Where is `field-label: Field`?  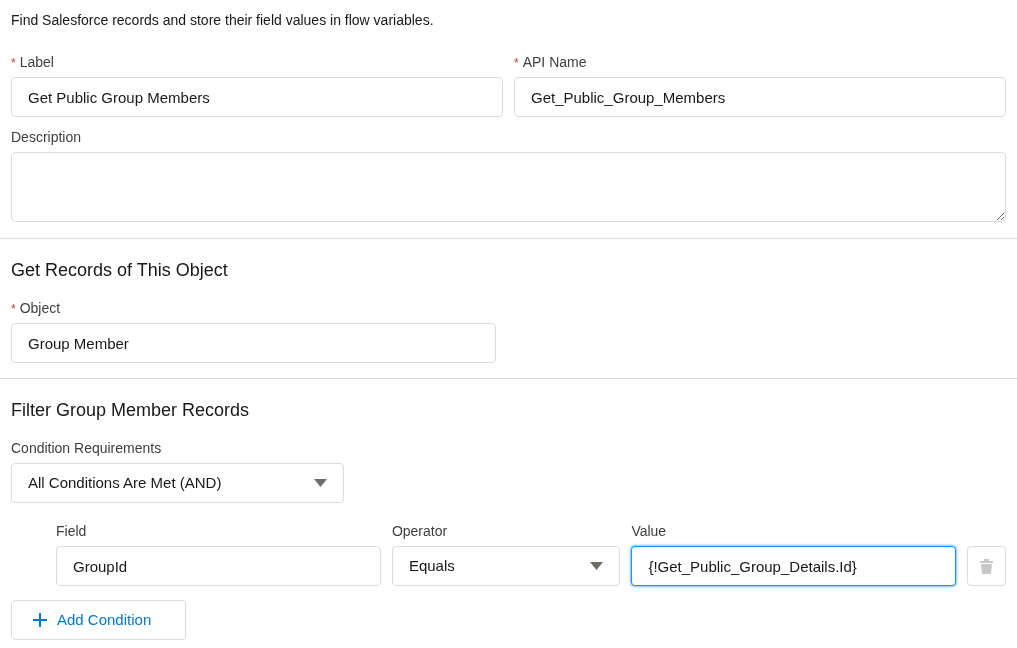 field-label: Field is located at coordinates (71, 531).